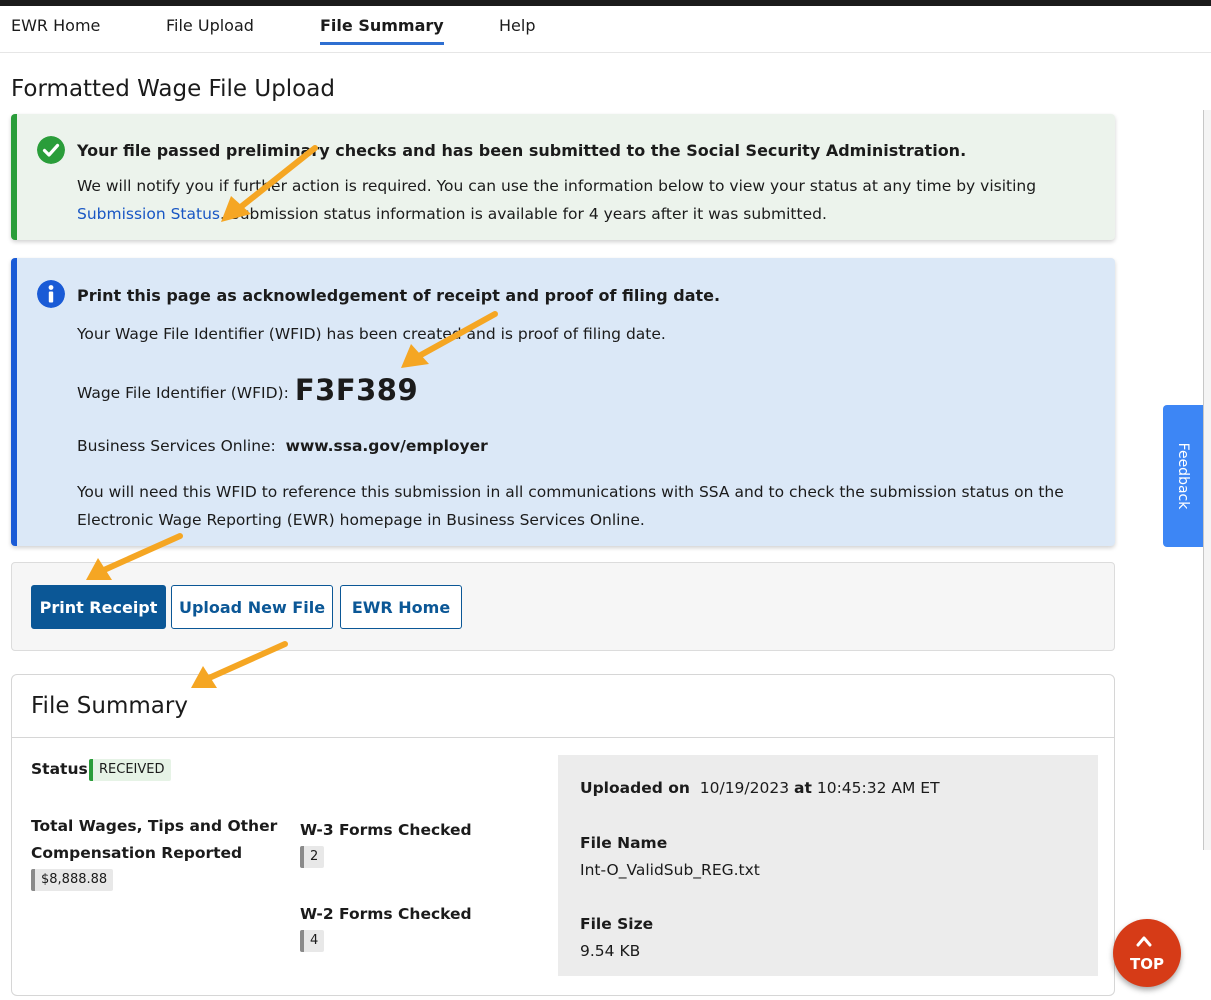 The width and height of the screenshot is (1211, 1000). Describe the element at coordinates (176, 446) in the screenshot. I see `bso-label: Business Services Online:` at that location.